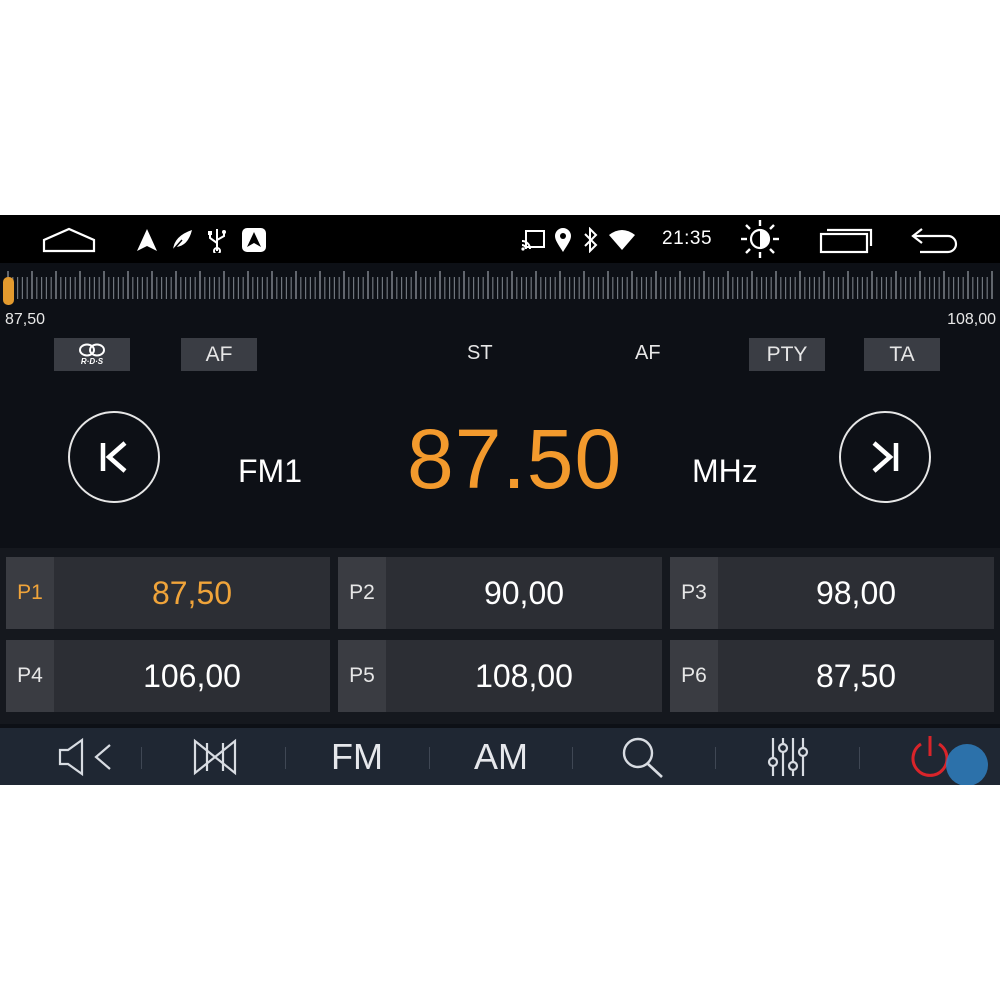 This screenshot has width=1000, height=1000. I want to click on bottom-toolbar: FM AM, so click(500, 756).